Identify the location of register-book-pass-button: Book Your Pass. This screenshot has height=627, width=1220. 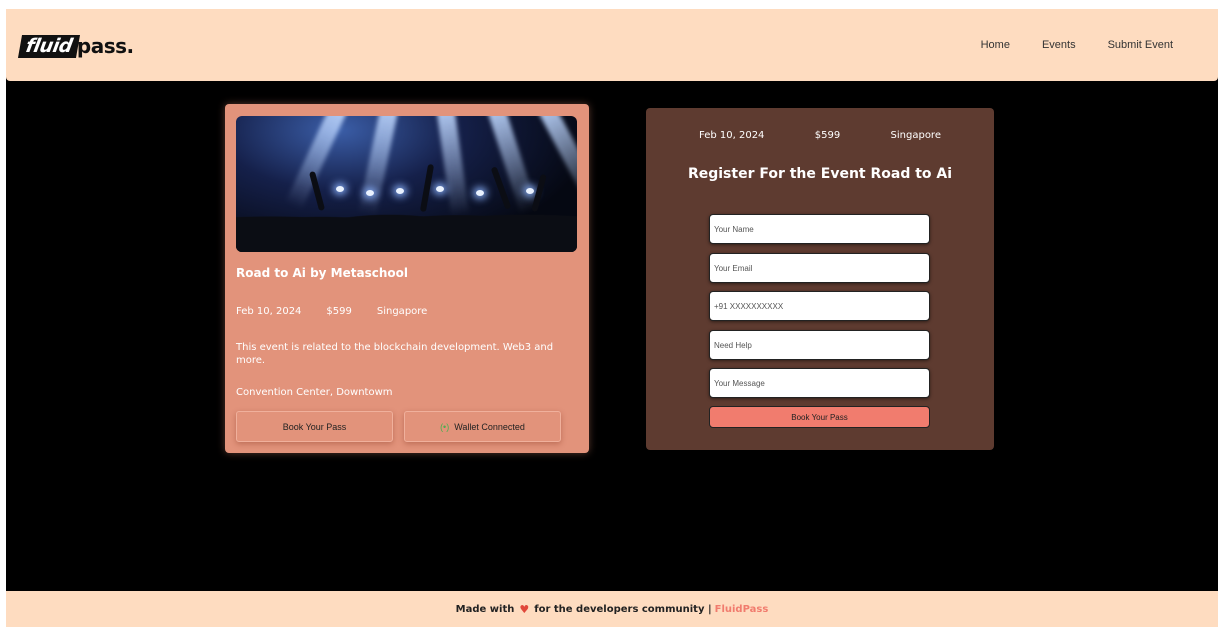
(819, 417).